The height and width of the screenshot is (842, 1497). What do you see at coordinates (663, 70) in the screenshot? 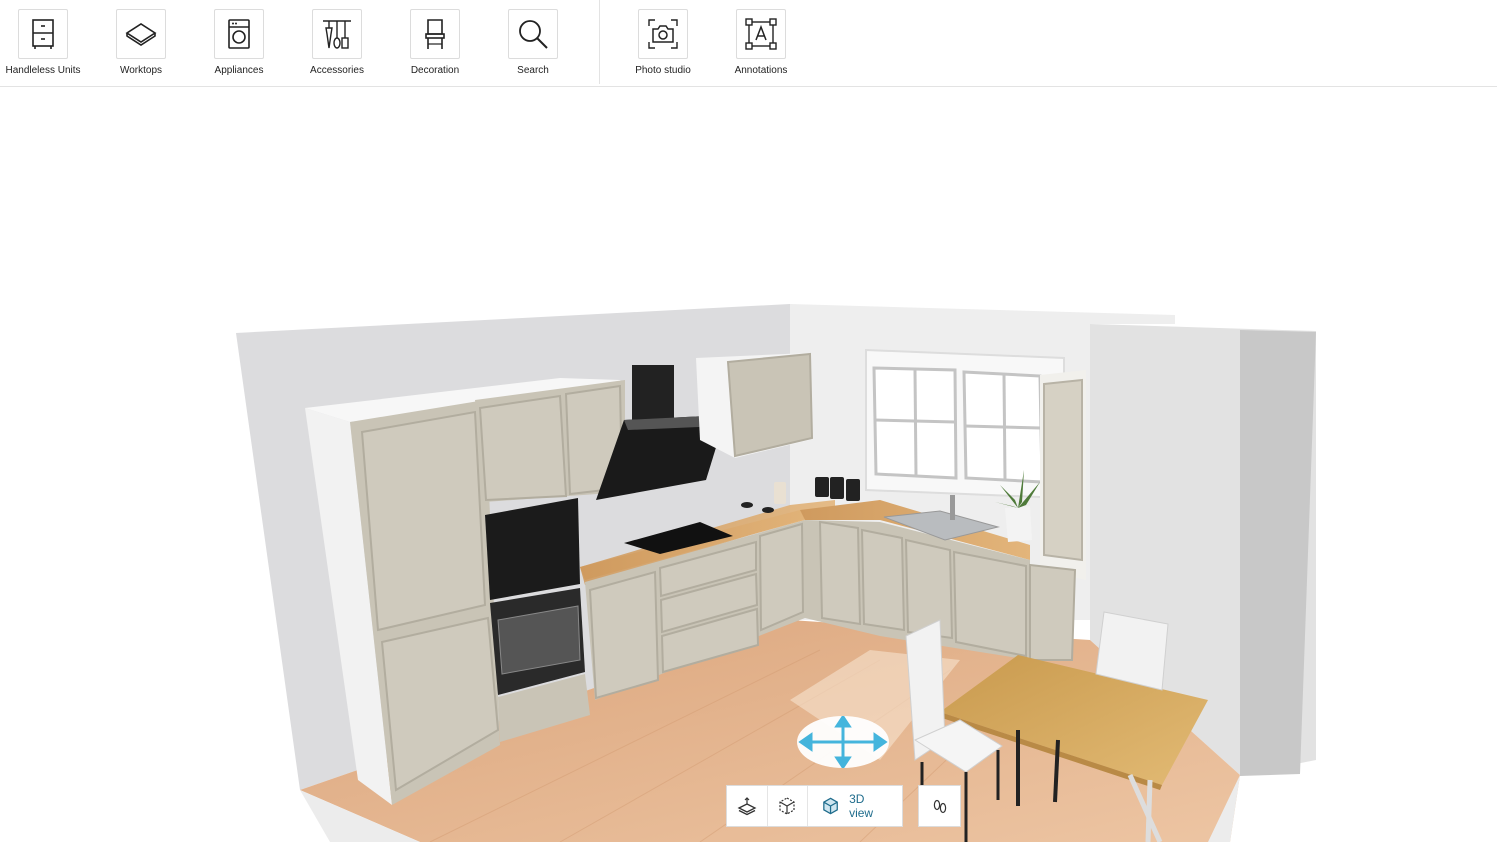
I see `tool-label: Photo studio` at bounding box center [663, 70].